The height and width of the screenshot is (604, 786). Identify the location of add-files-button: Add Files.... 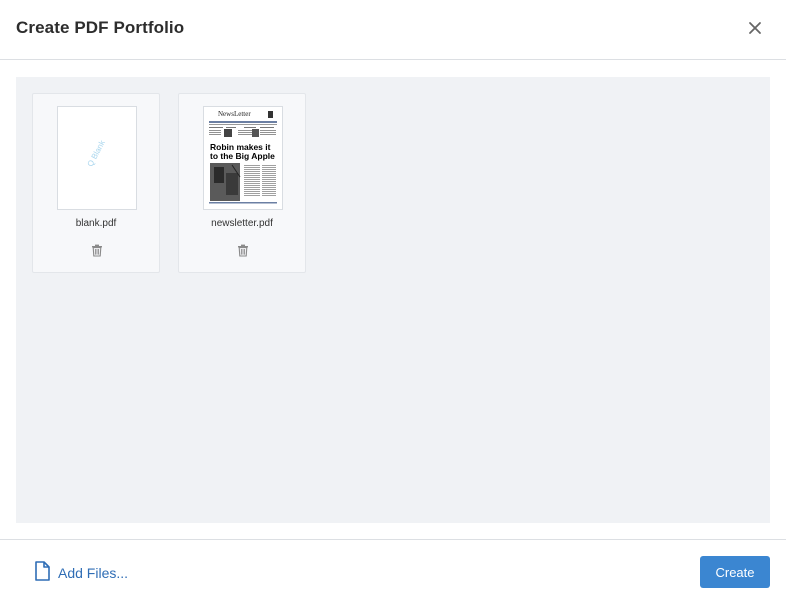
(81, 573).